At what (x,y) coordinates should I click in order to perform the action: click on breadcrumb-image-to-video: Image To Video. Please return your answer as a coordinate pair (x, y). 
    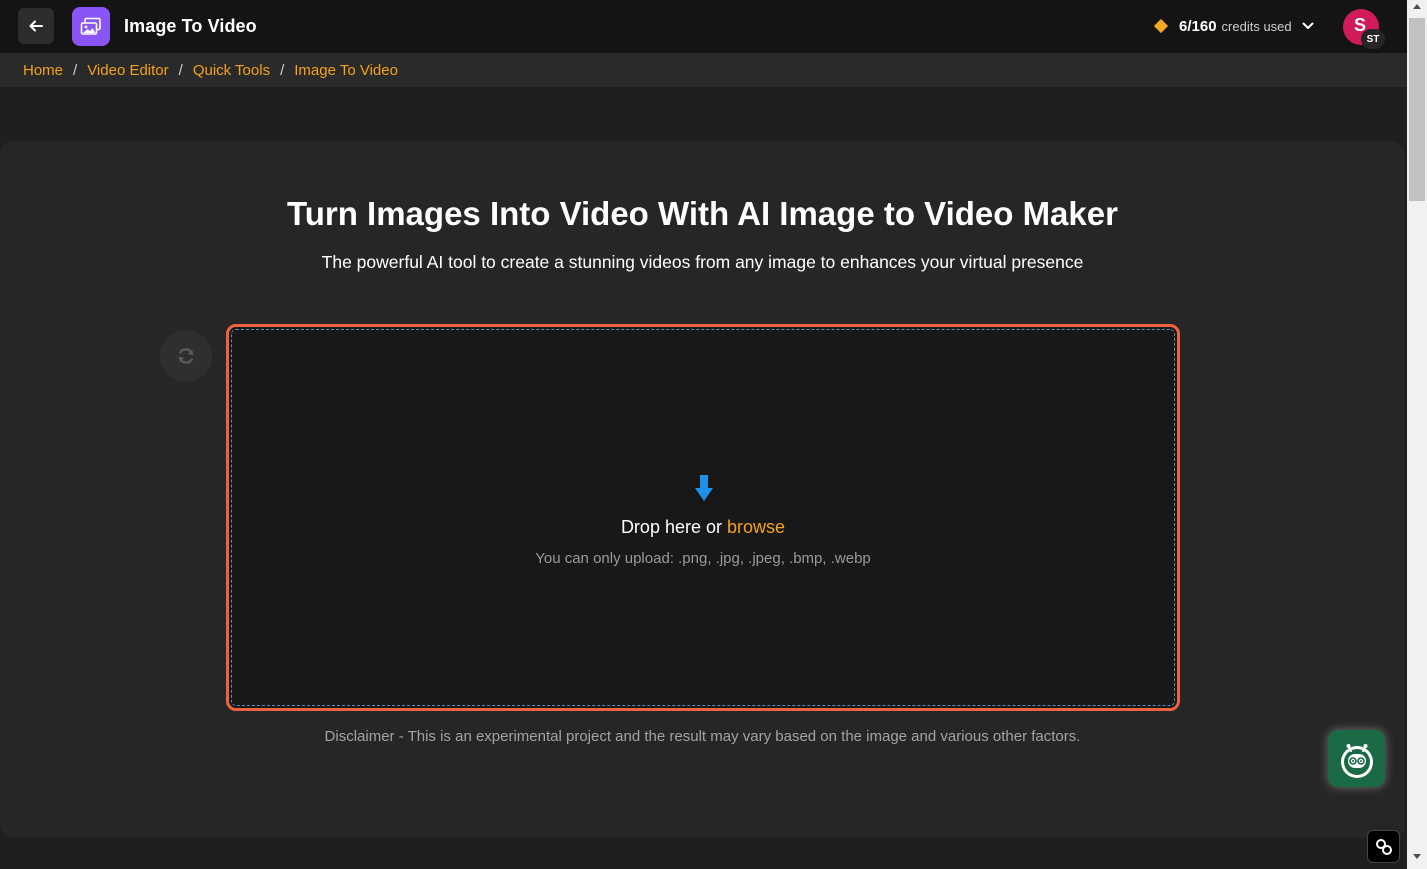
    Looking at the image, I should click on (346, 70).